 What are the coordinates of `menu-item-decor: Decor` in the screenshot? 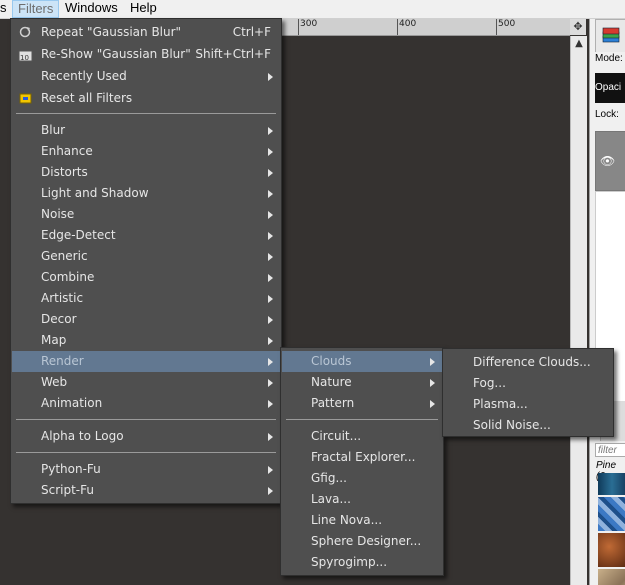 It's located at (146, 319).